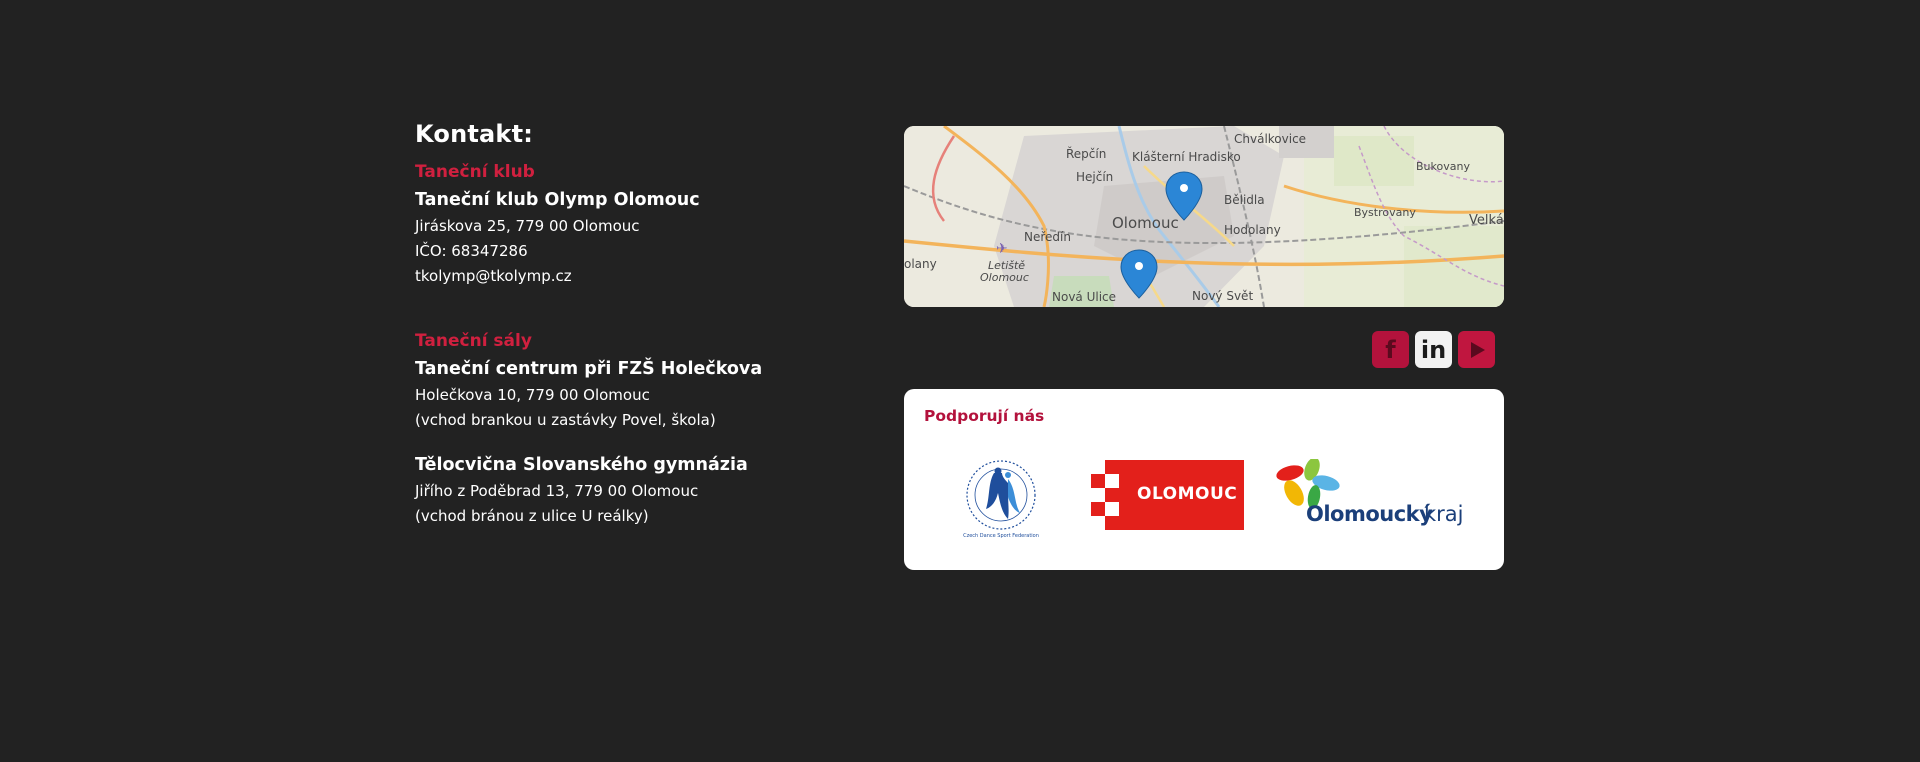 The height and width of the screenshot is (762, 1920). Describe the element at coordinates (1444, 514) in the screenshot. I see `kraj-logo-light-text: kraj` at that location.